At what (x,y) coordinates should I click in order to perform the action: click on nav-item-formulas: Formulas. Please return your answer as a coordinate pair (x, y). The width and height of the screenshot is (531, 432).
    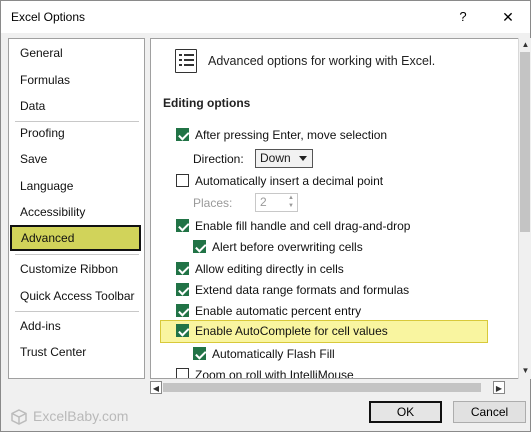
    Looking at the image, I should click on (76, 80).